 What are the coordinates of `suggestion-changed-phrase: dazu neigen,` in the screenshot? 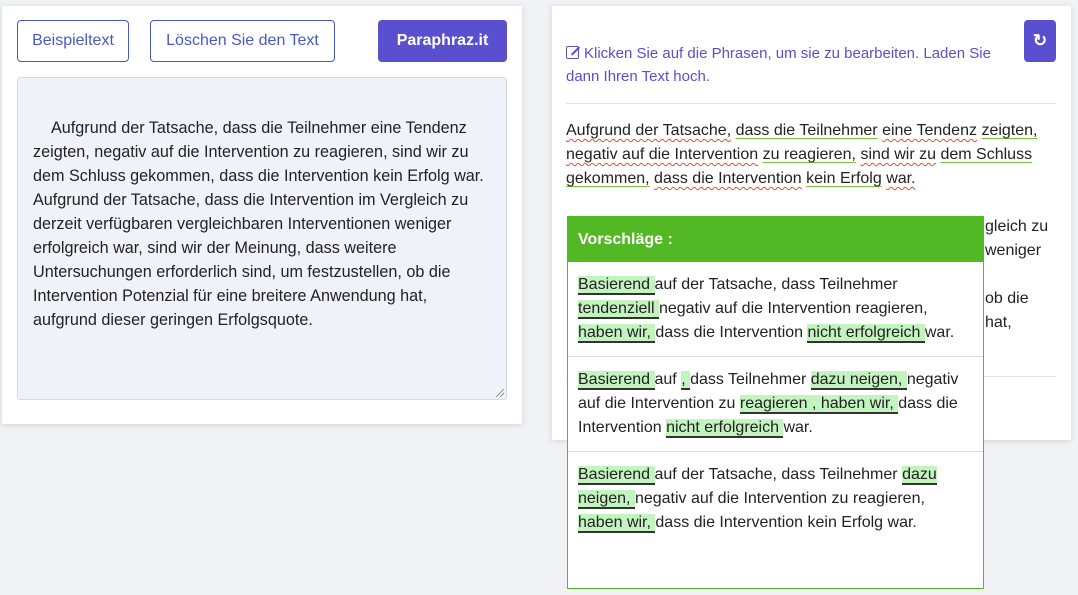 It's located at (858, 380).